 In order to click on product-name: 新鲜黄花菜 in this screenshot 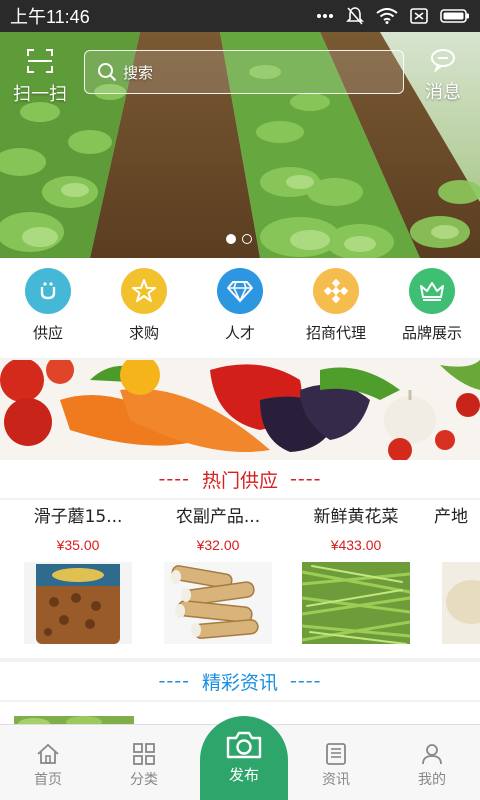, I will do `click(356, 517)`.